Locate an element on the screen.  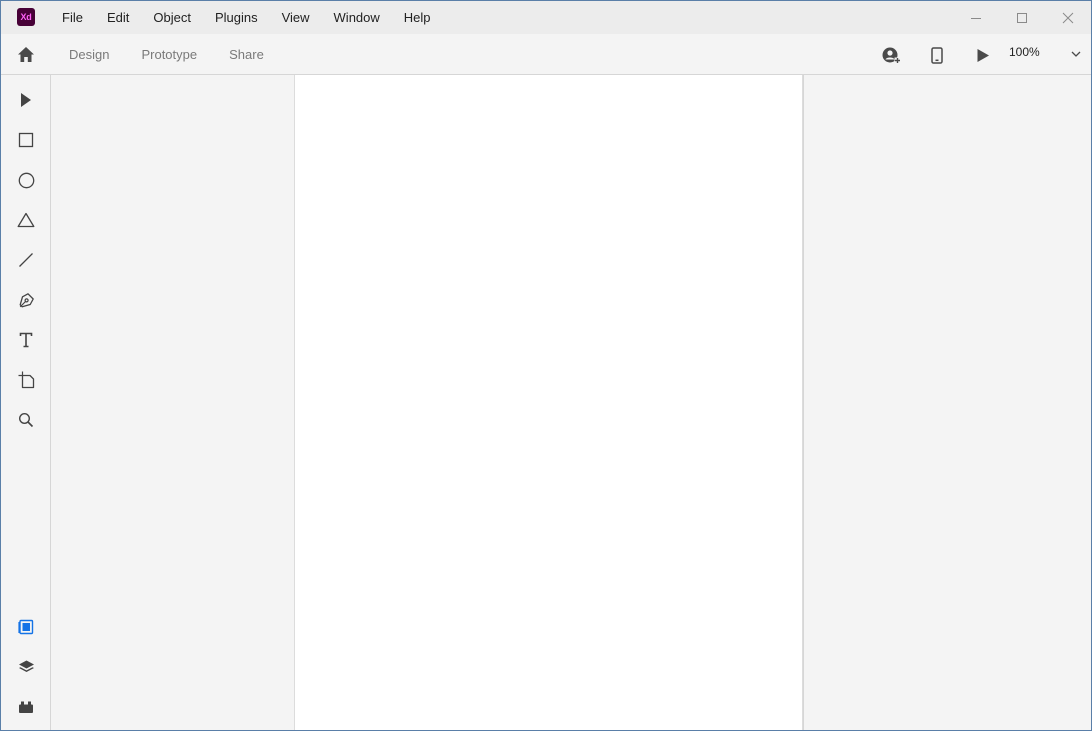
menu-file: File is located at coordinates (72, 17).